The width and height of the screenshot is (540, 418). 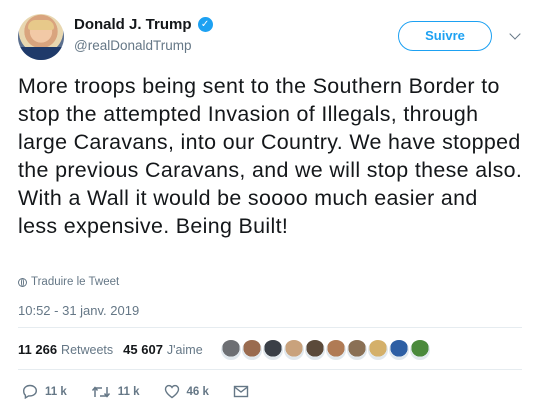 I want to click on follow-button: Suivre, so click(x=445, y=36).